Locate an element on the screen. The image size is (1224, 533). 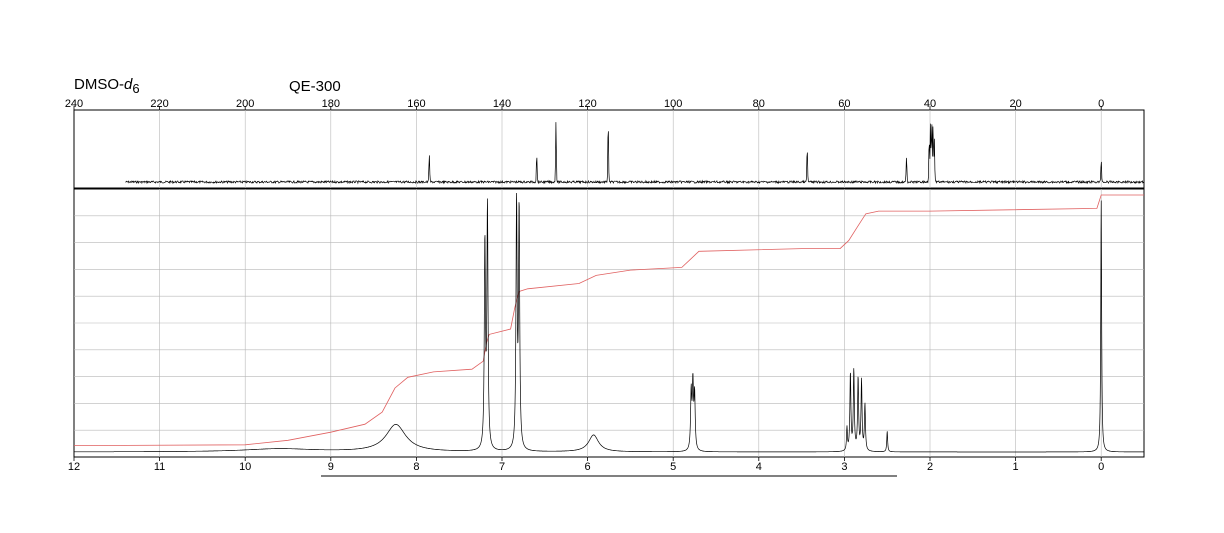
proton-tick-label: 6 is located at coordinates (588, 467).